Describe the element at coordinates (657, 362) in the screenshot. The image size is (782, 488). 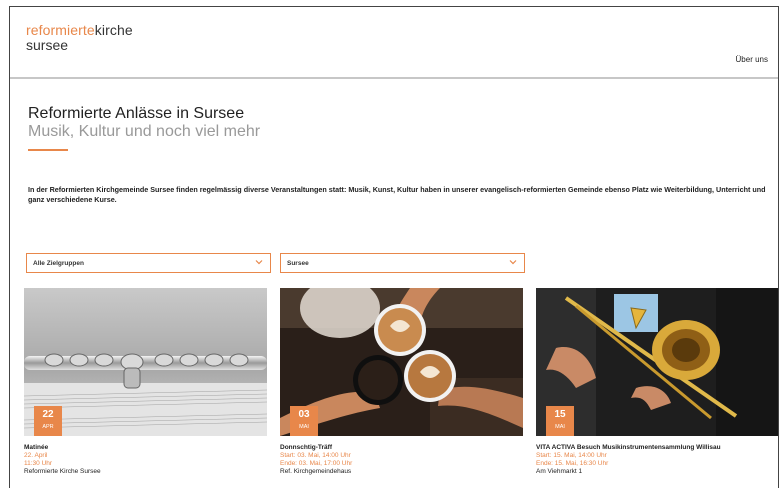
I see `event-image-trombone: 15 MAI` at that location.